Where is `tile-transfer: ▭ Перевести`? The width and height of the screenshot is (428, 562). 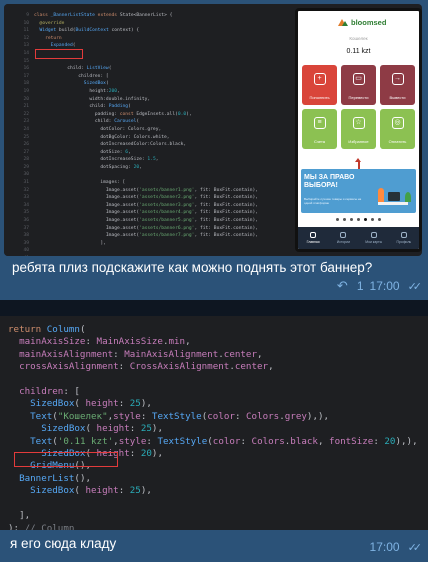 tile-transfer: ▭ Перевести is located at coordinates (358, 85).